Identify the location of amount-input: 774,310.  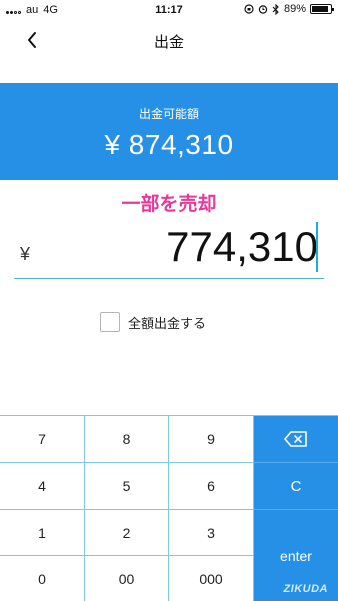
(209, 247).